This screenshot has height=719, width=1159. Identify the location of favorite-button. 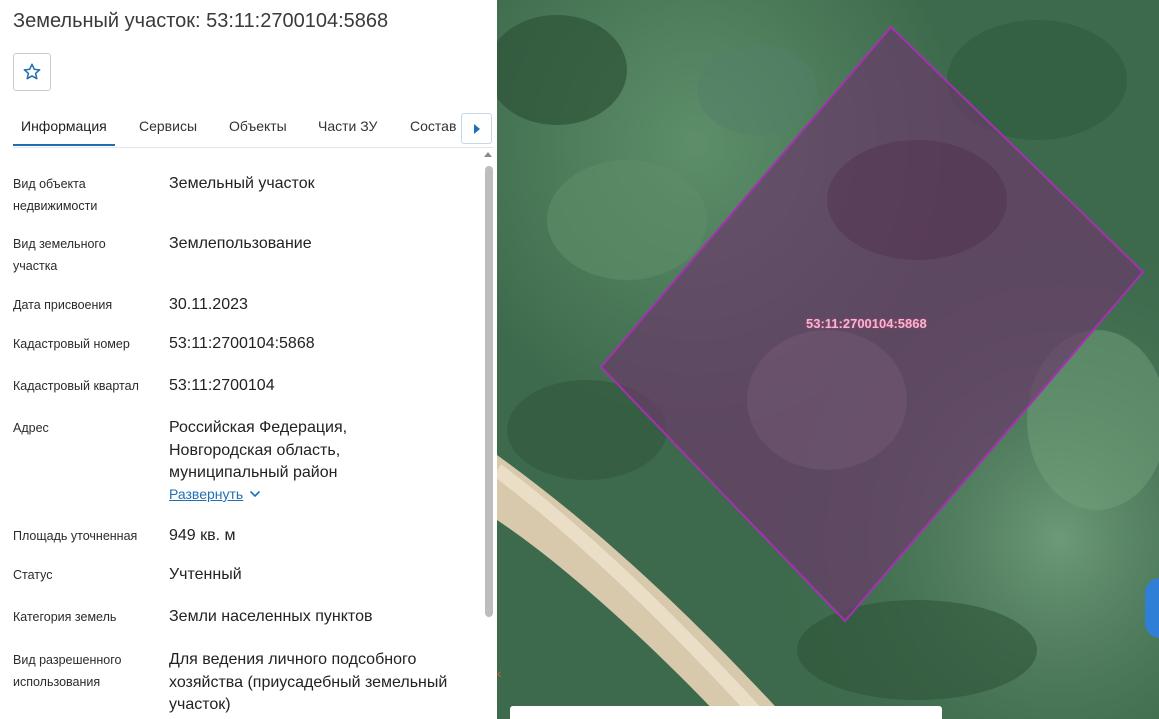
(32, 72).